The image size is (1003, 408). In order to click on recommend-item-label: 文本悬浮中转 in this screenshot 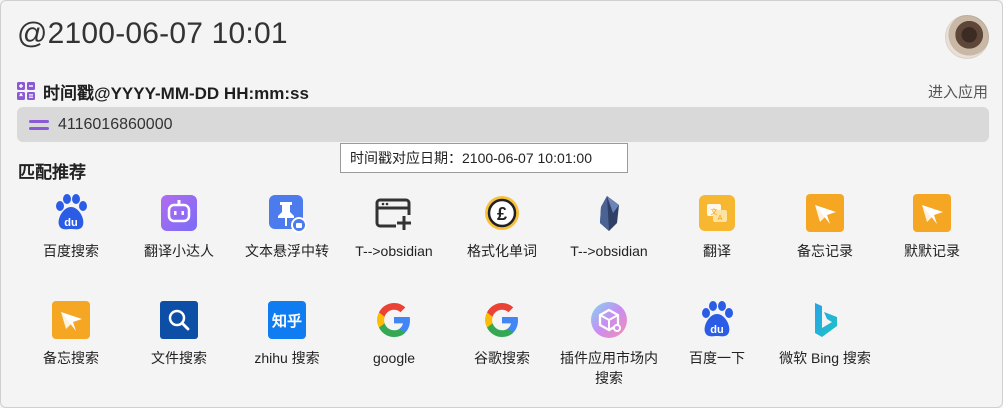, I will do `click(287, 251)`.